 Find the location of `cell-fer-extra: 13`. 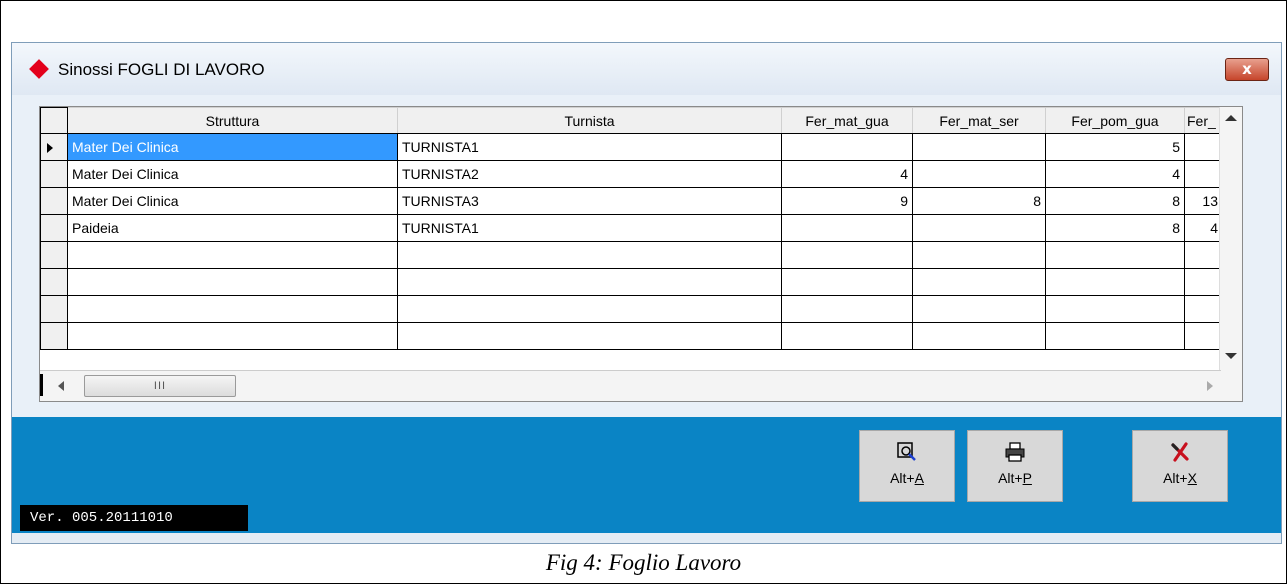

cell-fer-extra: 13 is located at coordinates (1203, 201).